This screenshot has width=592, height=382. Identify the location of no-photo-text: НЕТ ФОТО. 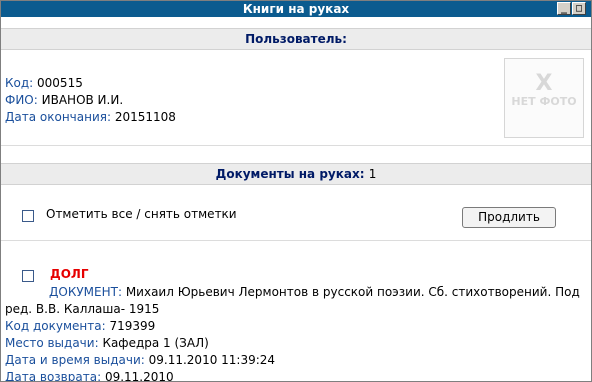
(544, 101).